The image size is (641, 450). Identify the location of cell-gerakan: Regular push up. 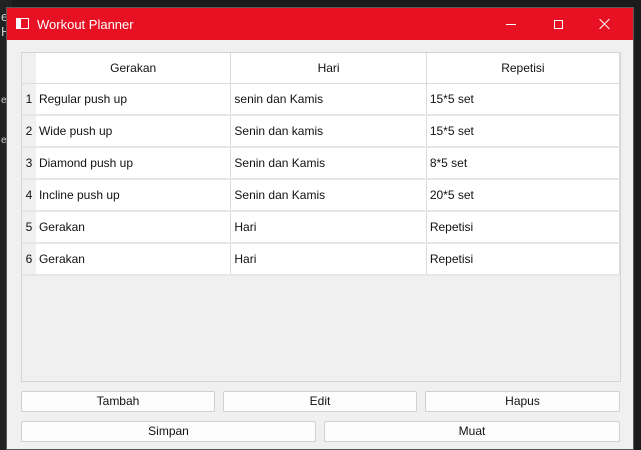
(133, 99).